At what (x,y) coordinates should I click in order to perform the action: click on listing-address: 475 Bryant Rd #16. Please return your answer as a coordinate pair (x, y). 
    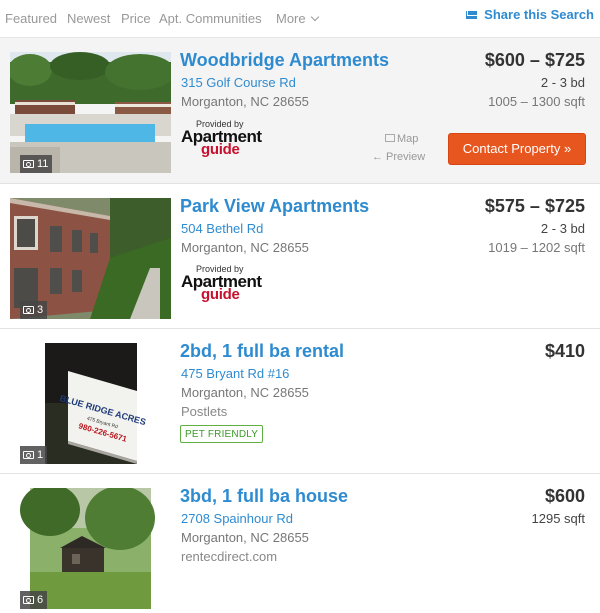
    Looking at the image, I should click on (235, 373).